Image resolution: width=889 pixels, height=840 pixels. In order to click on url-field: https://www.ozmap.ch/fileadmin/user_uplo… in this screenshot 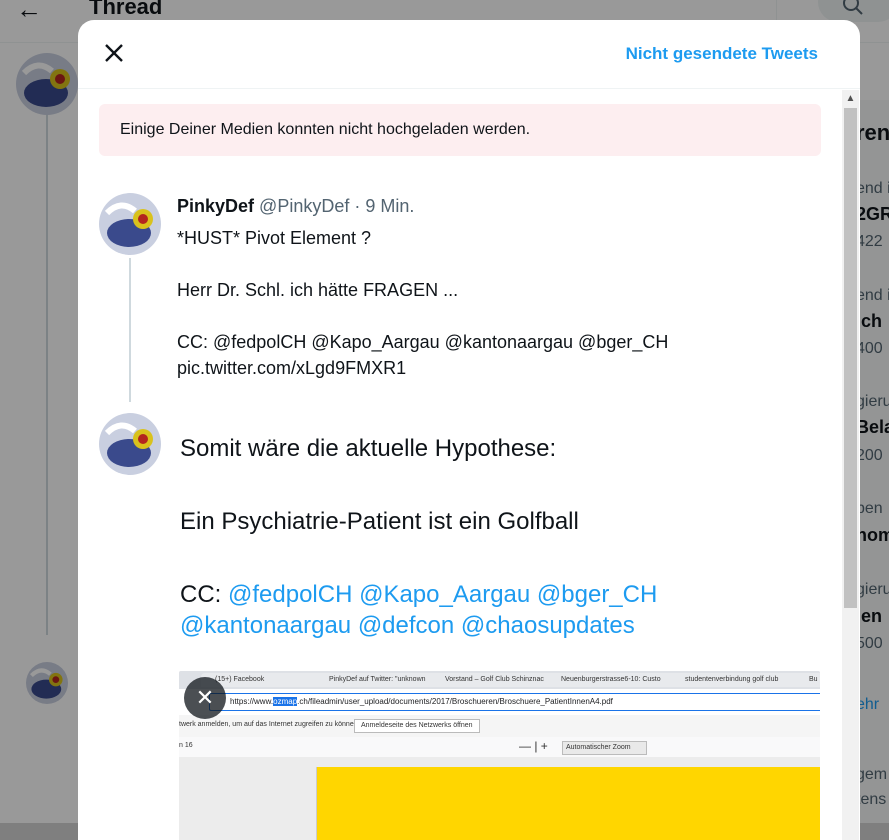, I will do `click(514, 702)`.